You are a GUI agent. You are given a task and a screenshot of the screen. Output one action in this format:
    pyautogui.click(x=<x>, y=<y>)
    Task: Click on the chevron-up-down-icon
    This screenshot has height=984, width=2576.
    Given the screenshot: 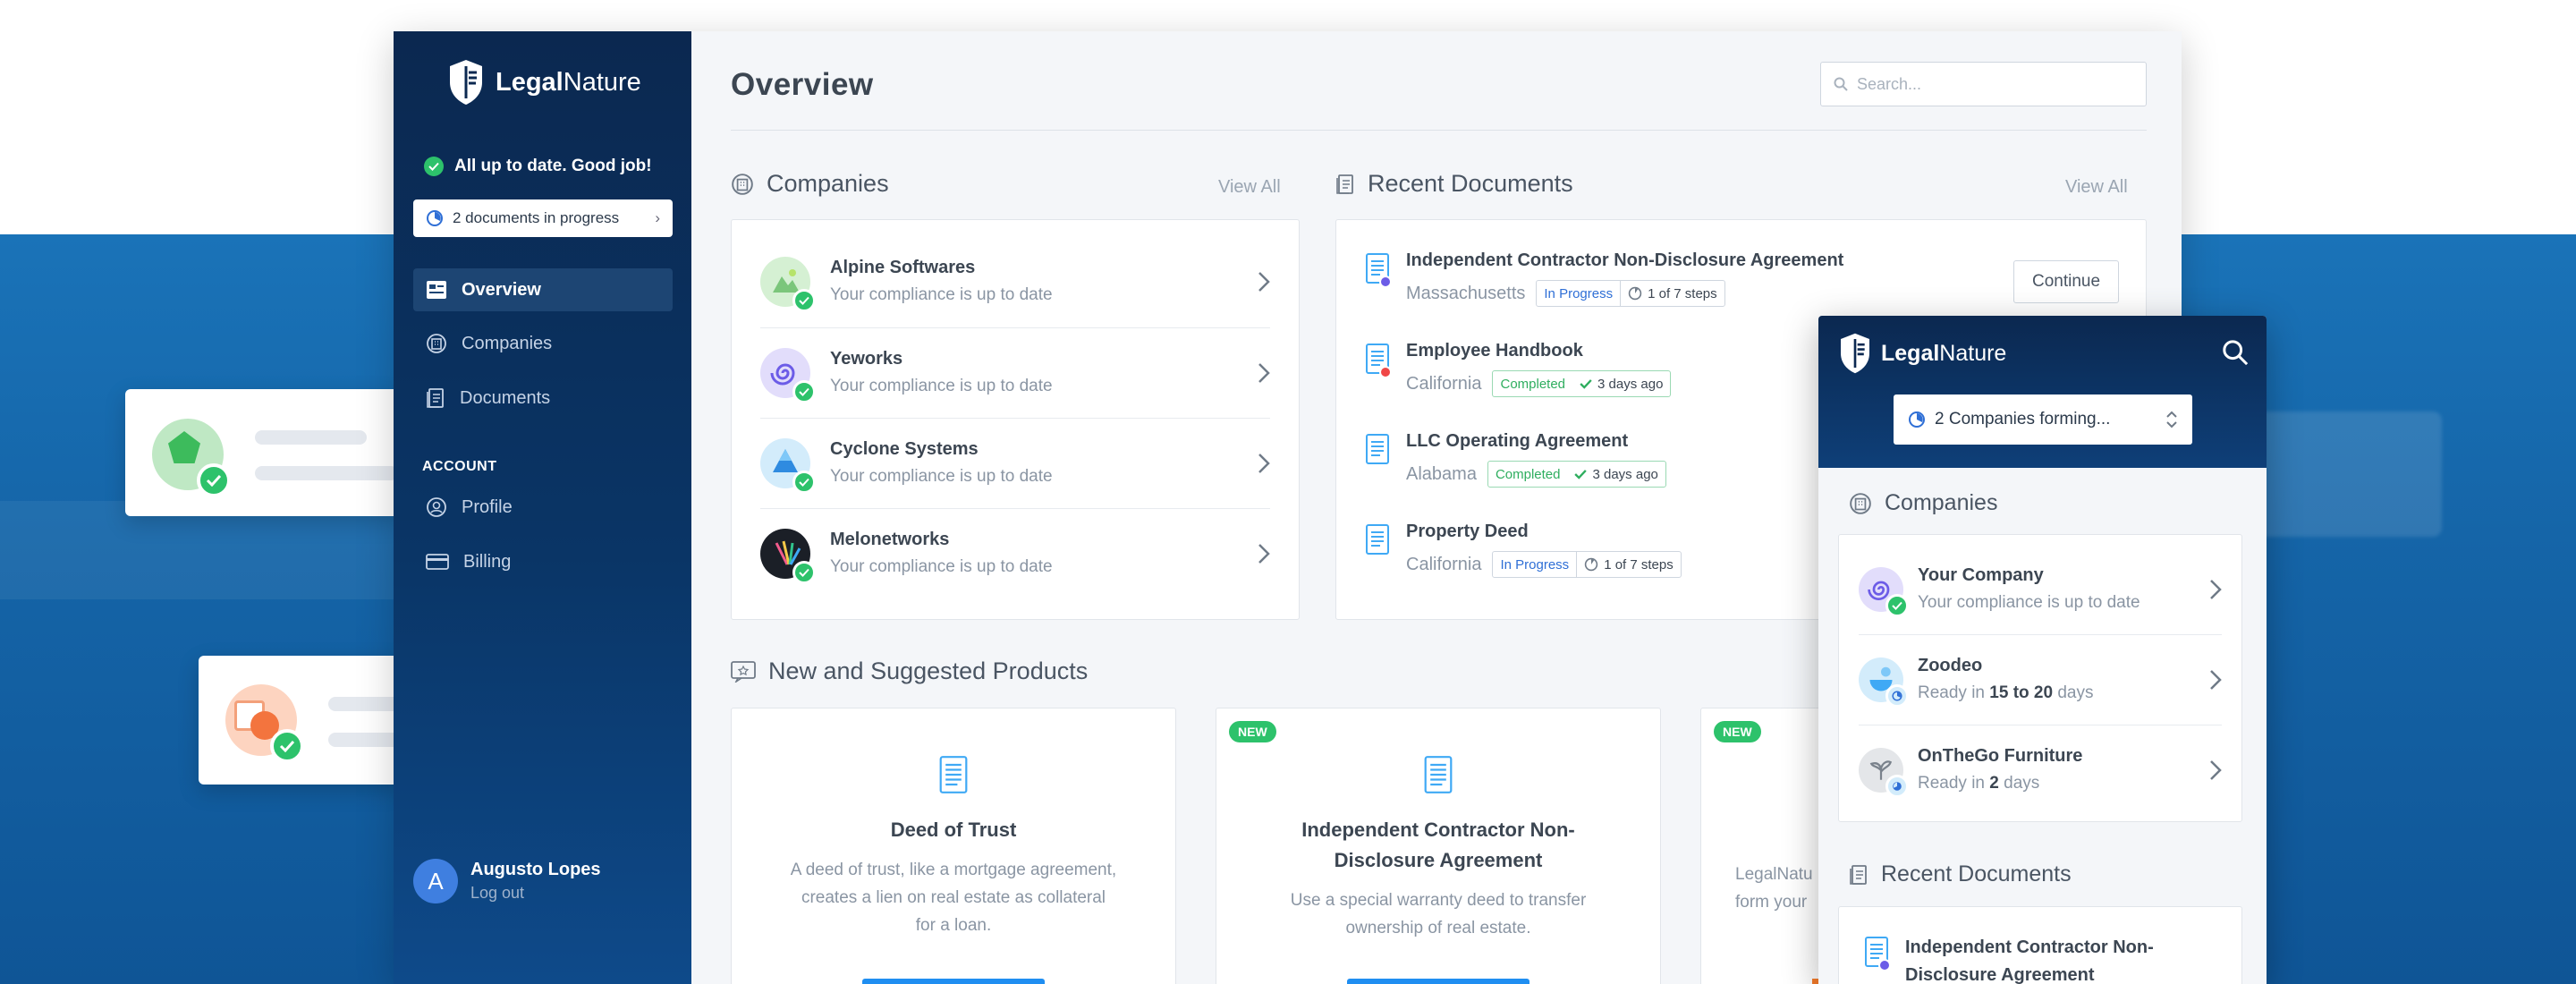 What is the action you would take?
    pyautogui.click(x=2171, y=419)
    